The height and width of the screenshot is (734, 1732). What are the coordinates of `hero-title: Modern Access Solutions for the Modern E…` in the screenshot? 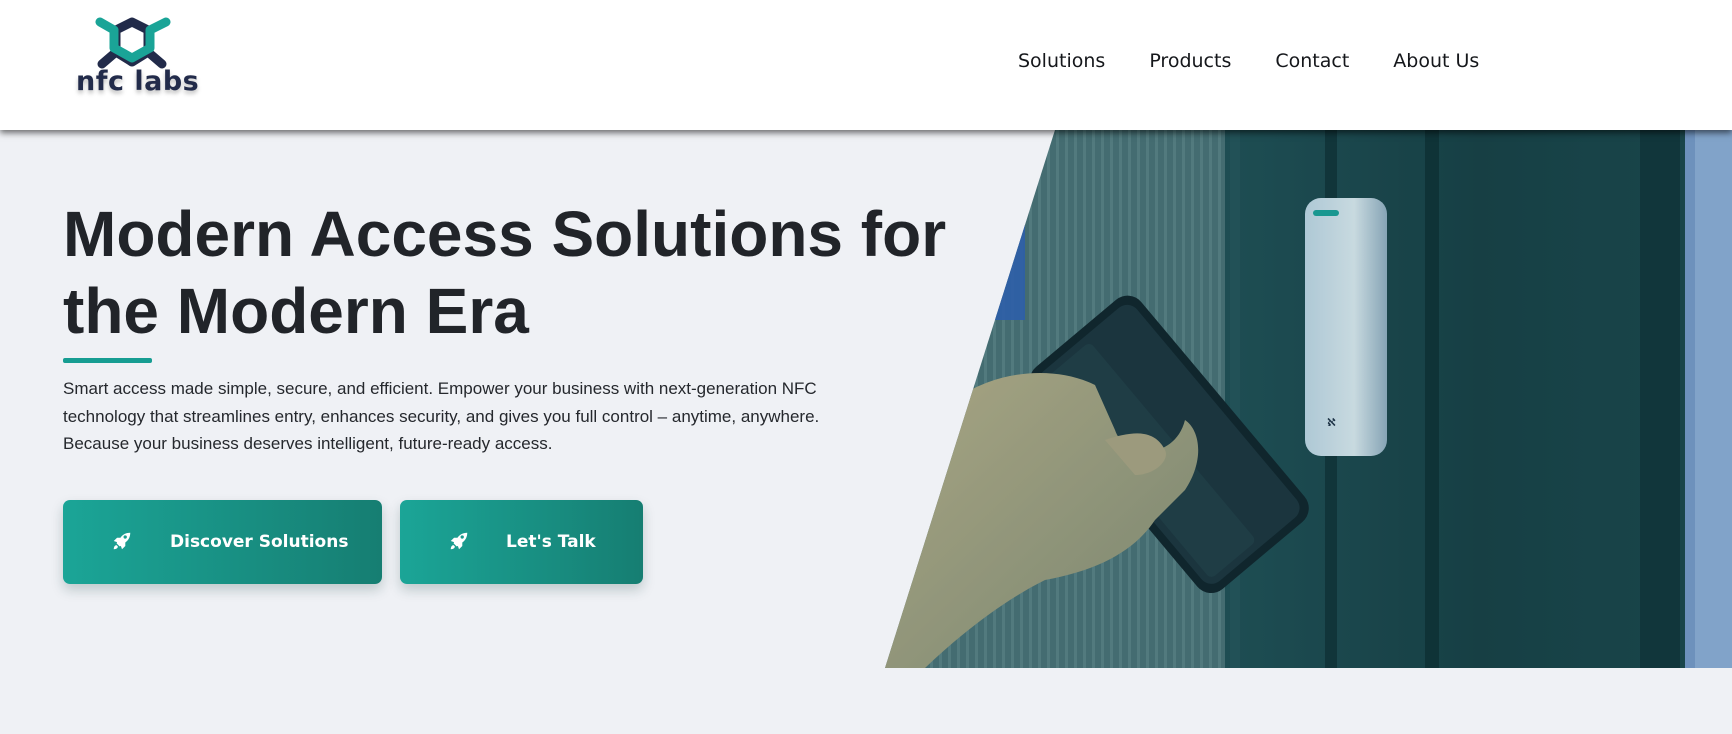 It's located at (505, 272).